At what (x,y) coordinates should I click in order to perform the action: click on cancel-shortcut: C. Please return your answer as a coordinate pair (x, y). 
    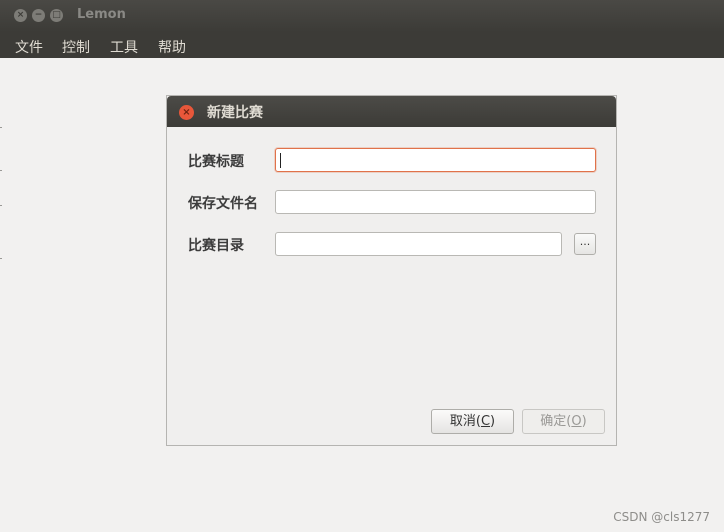
    Looking at the image, I should click on (485, 421).